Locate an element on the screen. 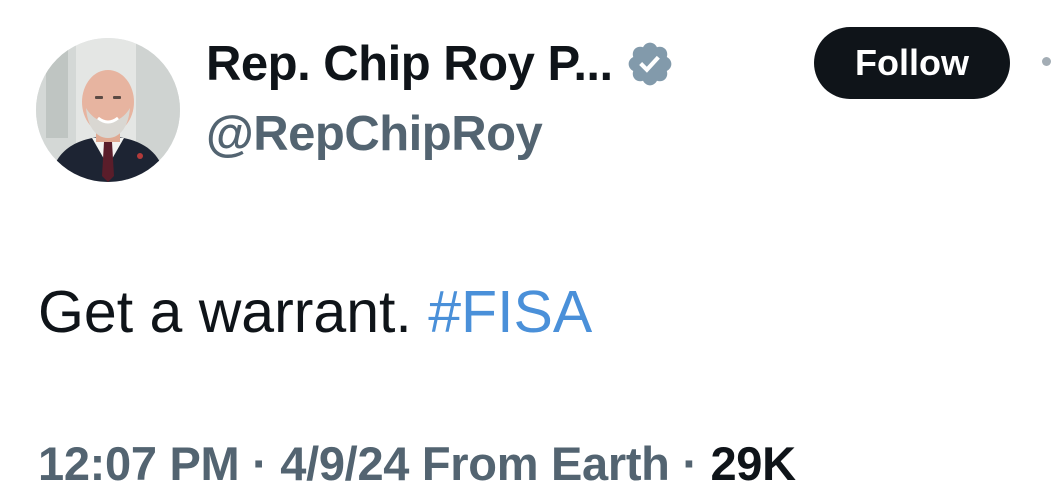  tweet-text: Get a warrant. #FISA is located at coordinates (315, 312).